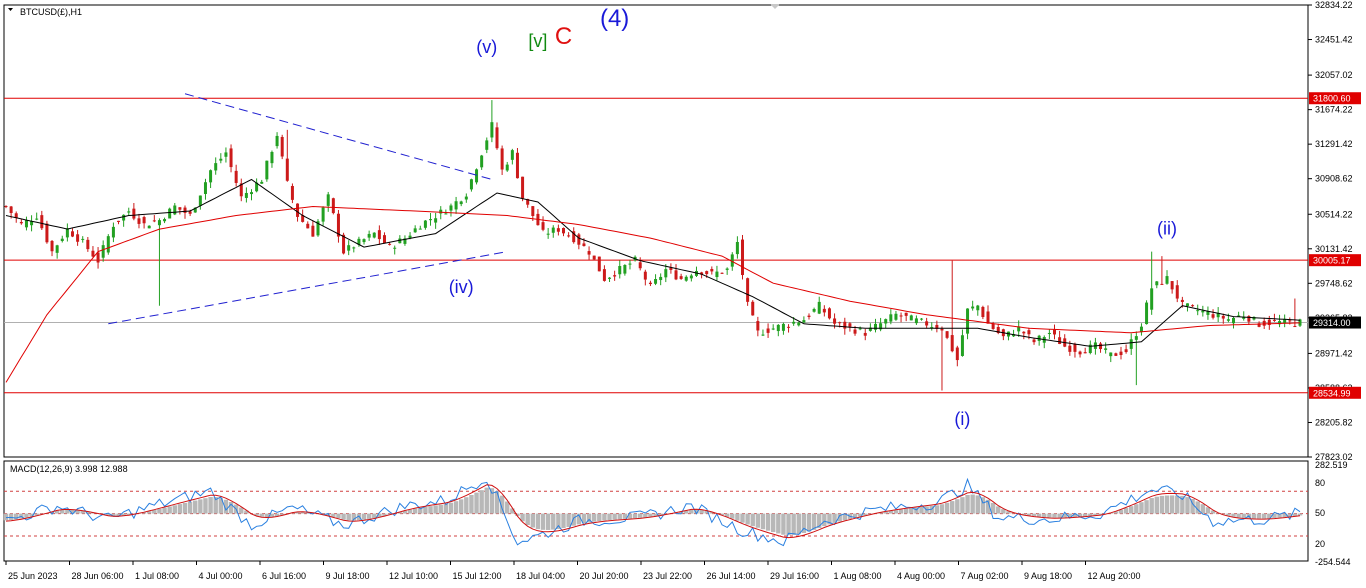  What do you see at coordinates (962, 419) in the screenshot?
I see `wave-label: (i)` at bounding box center [962, 419].